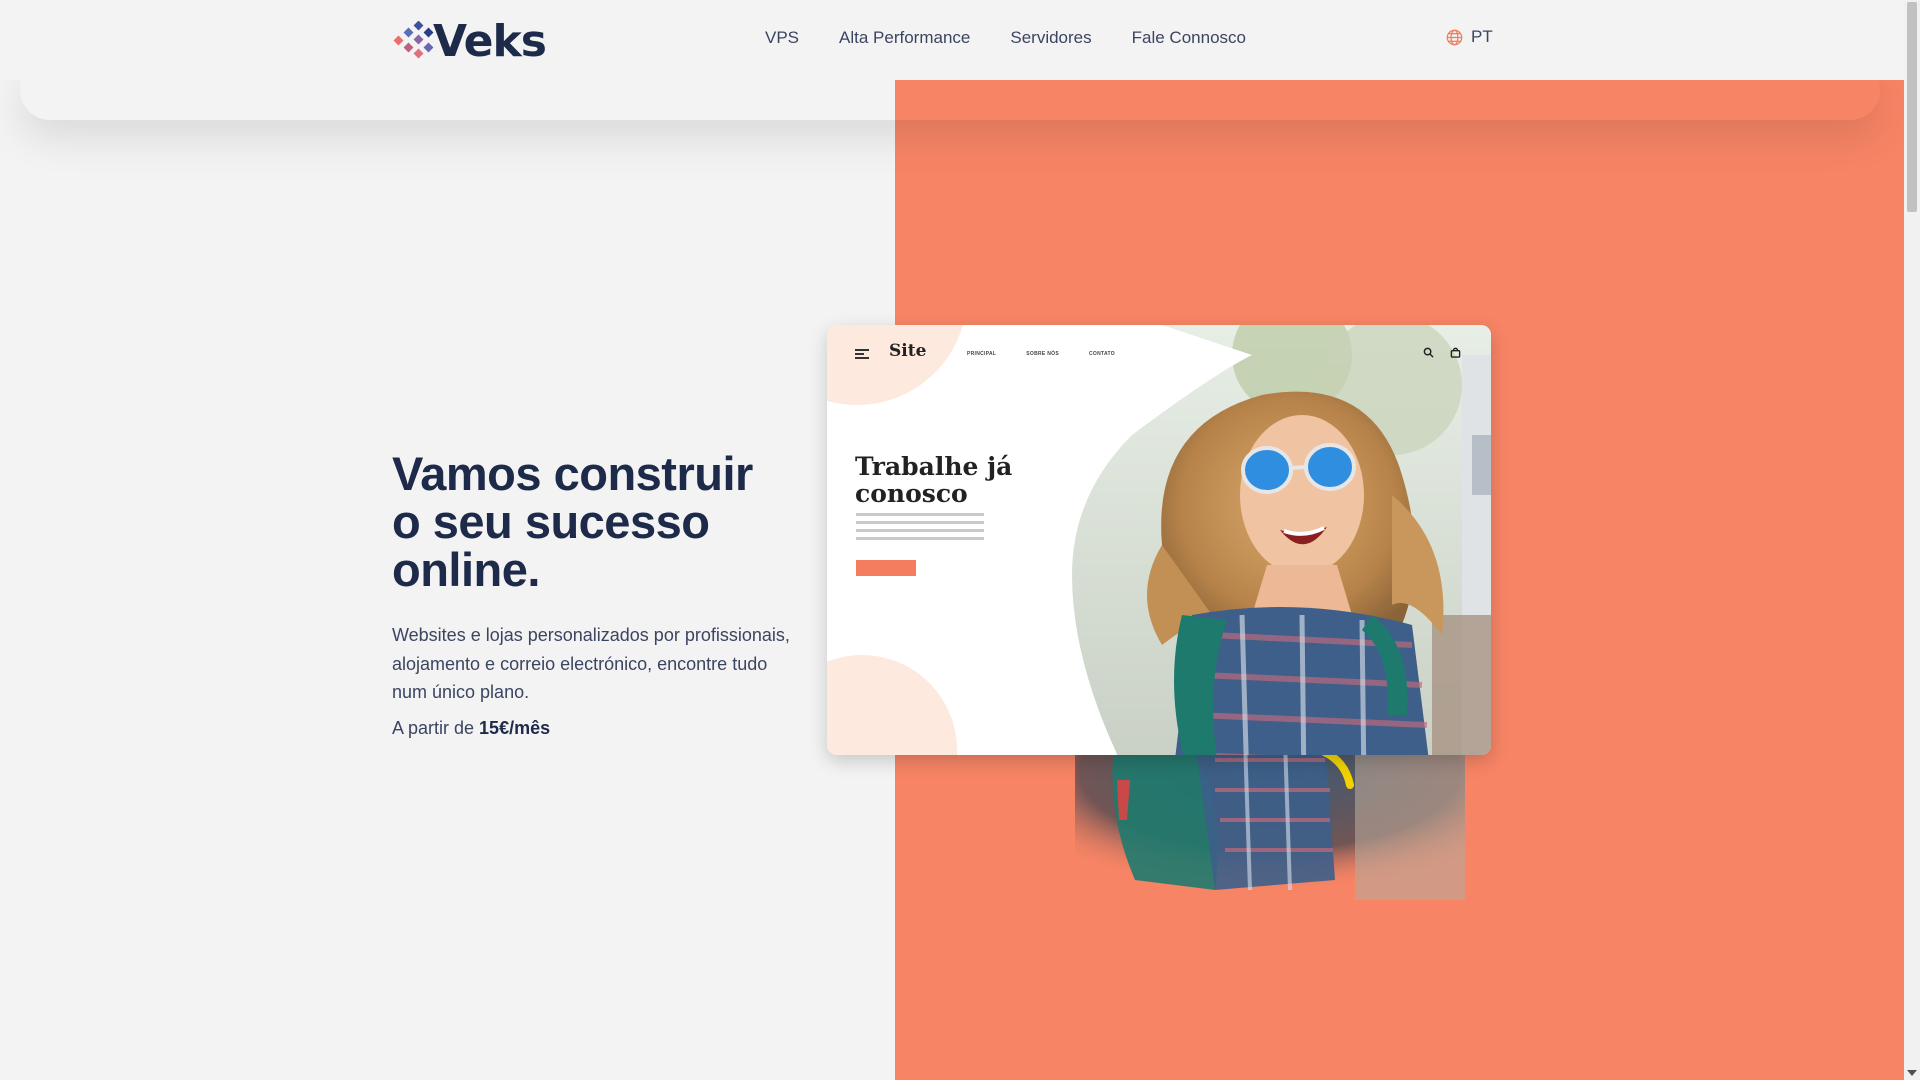 The image size is (1920, 1080). What do you see at coordinates (1912, 1073) in the screenshot?
I see `scroll-down-icon` at bounding box center [1912, 1073].